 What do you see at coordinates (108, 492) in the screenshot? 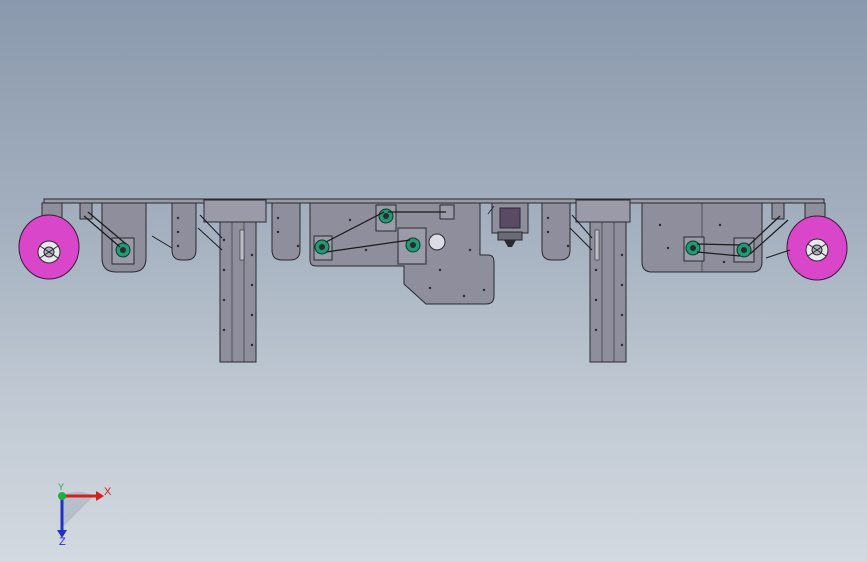
I see `triad-x-label: X` at bounding box center [108, 492].